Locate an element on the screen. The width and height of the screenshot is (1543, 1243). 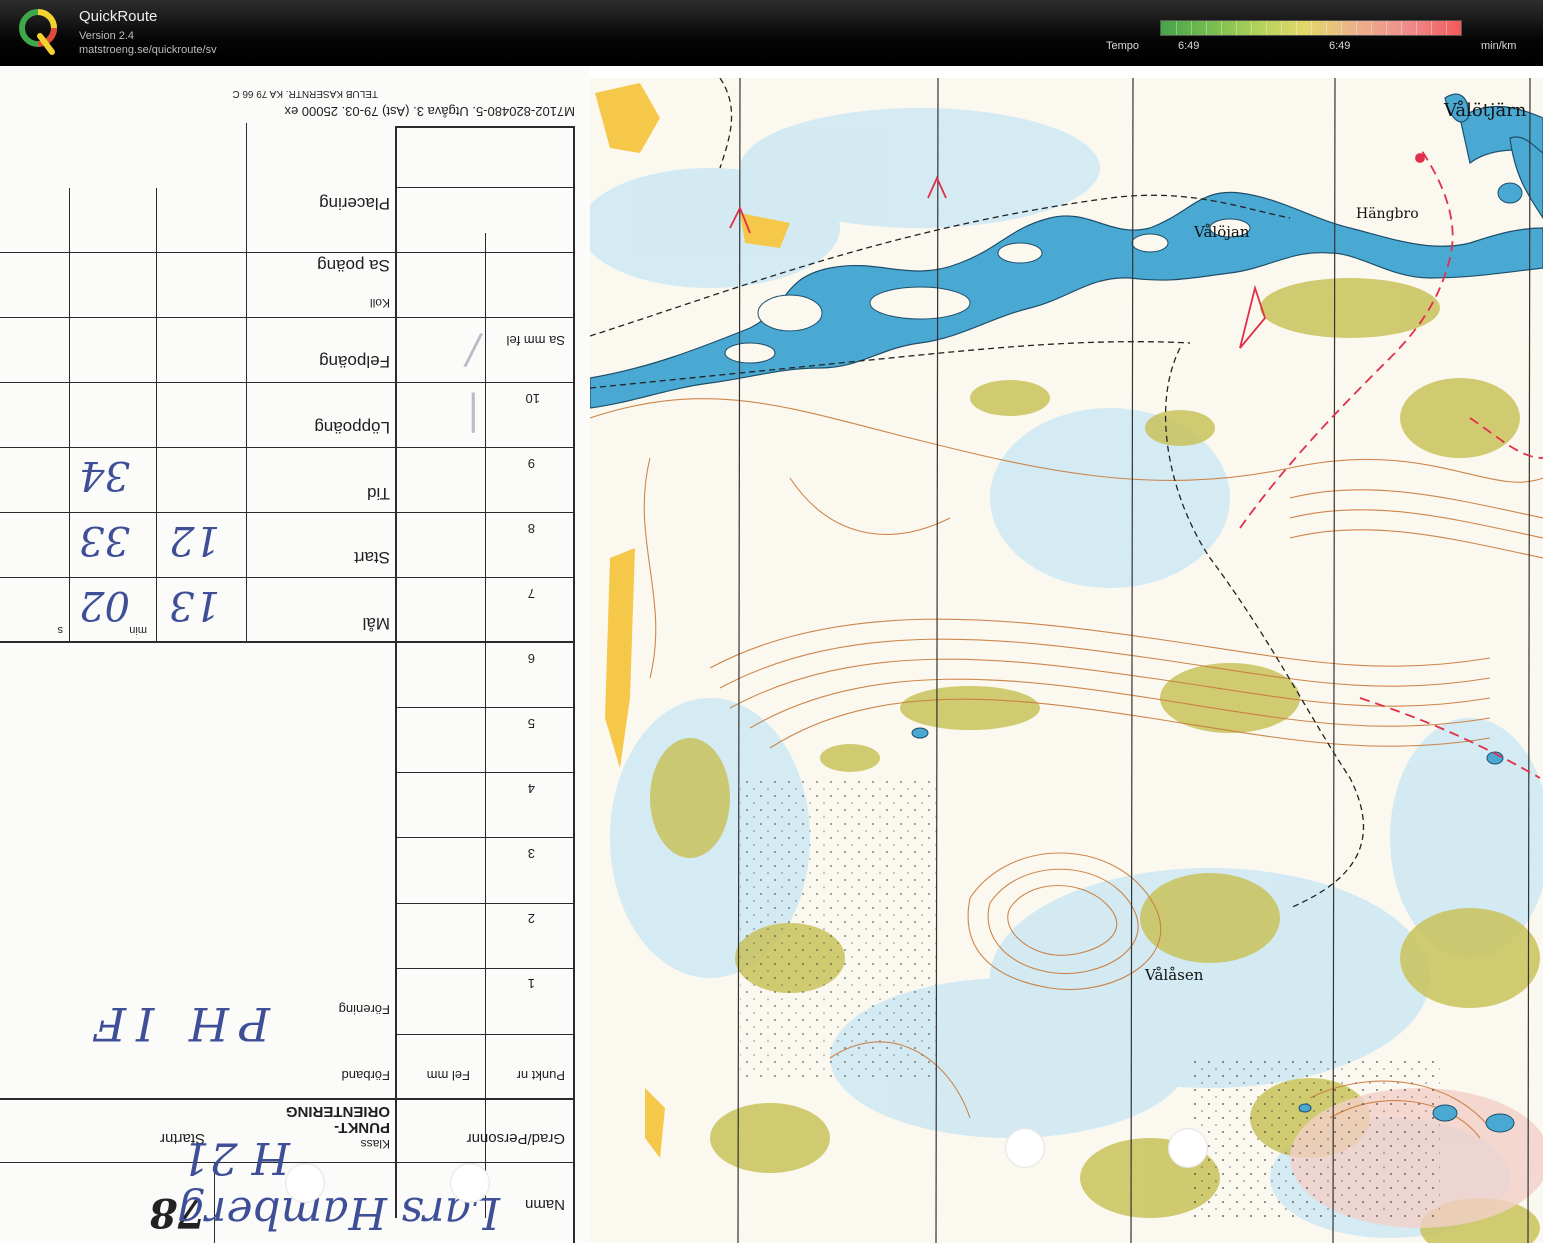
control-number: 1 is located at coordinates (531, 983).